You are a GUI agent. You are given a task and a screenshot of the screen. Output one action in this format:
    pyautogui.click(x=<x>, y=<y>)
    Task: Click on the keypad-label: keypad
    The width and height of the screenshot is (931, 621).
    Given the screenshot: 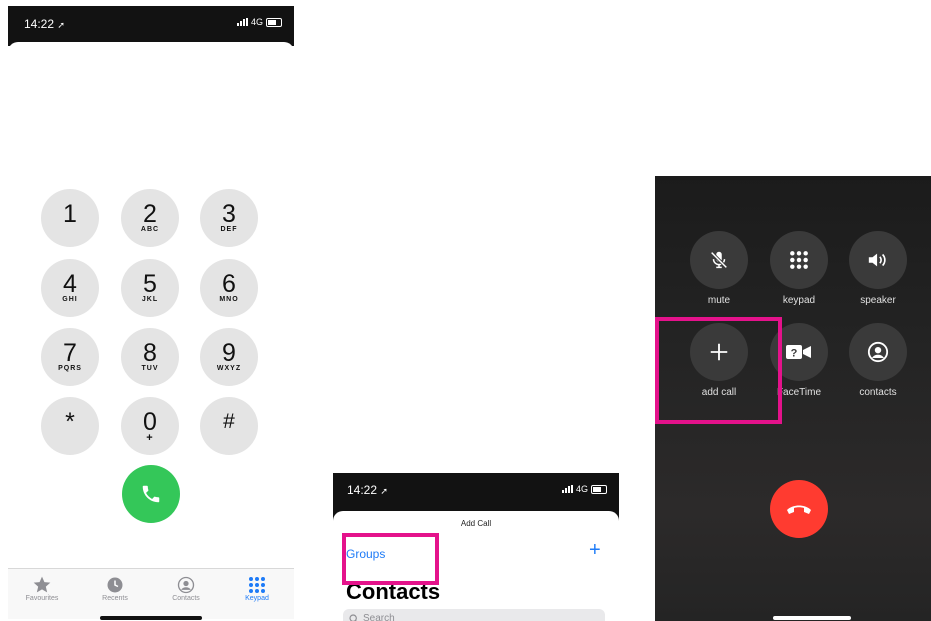 What is the action you would take?
    pyautogui.click(x=799, y=300)
    